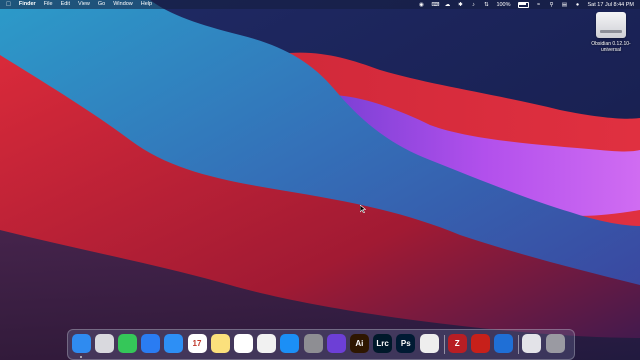 This screenshot has height=360, width=640. What do you see at coordinates (81, 343) in the screenshot?
I see `dock-finder-icon` at bounding box center [81, 343].